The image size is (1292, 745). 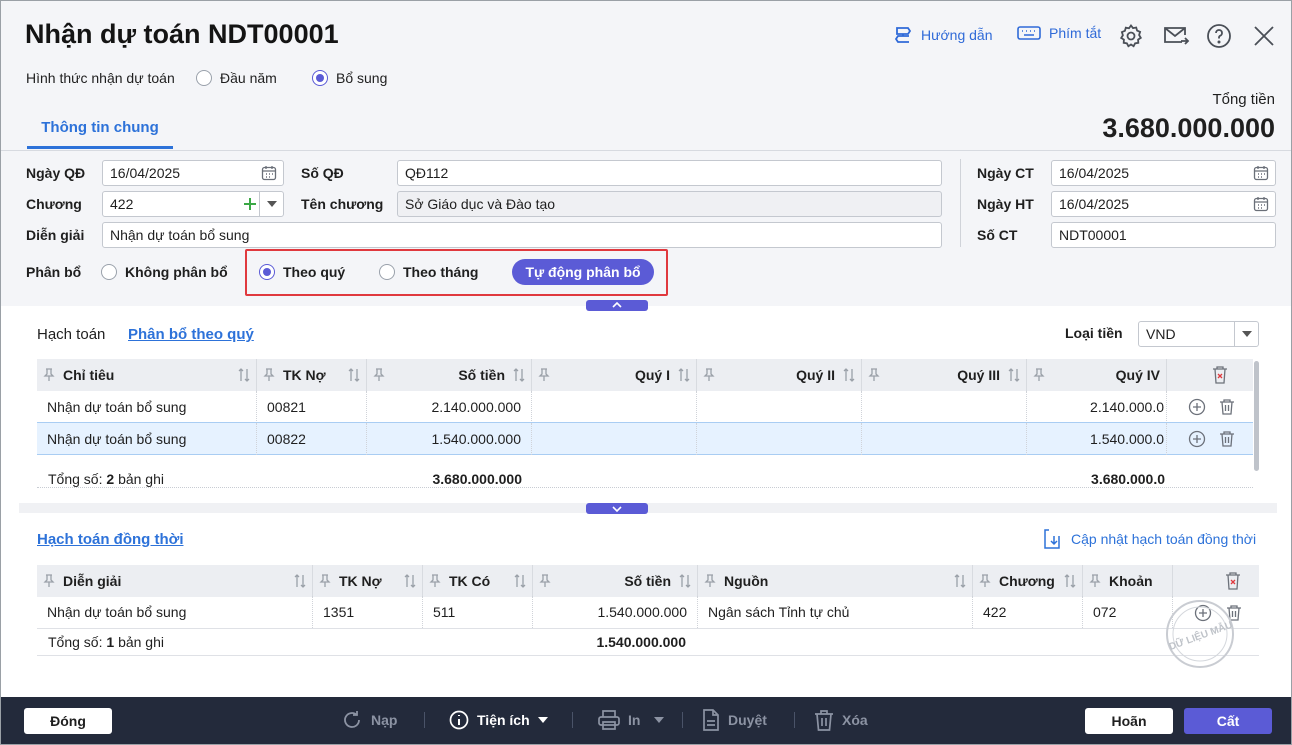 I want to click on reload-button: Nạp, so click(x=369, y=720).